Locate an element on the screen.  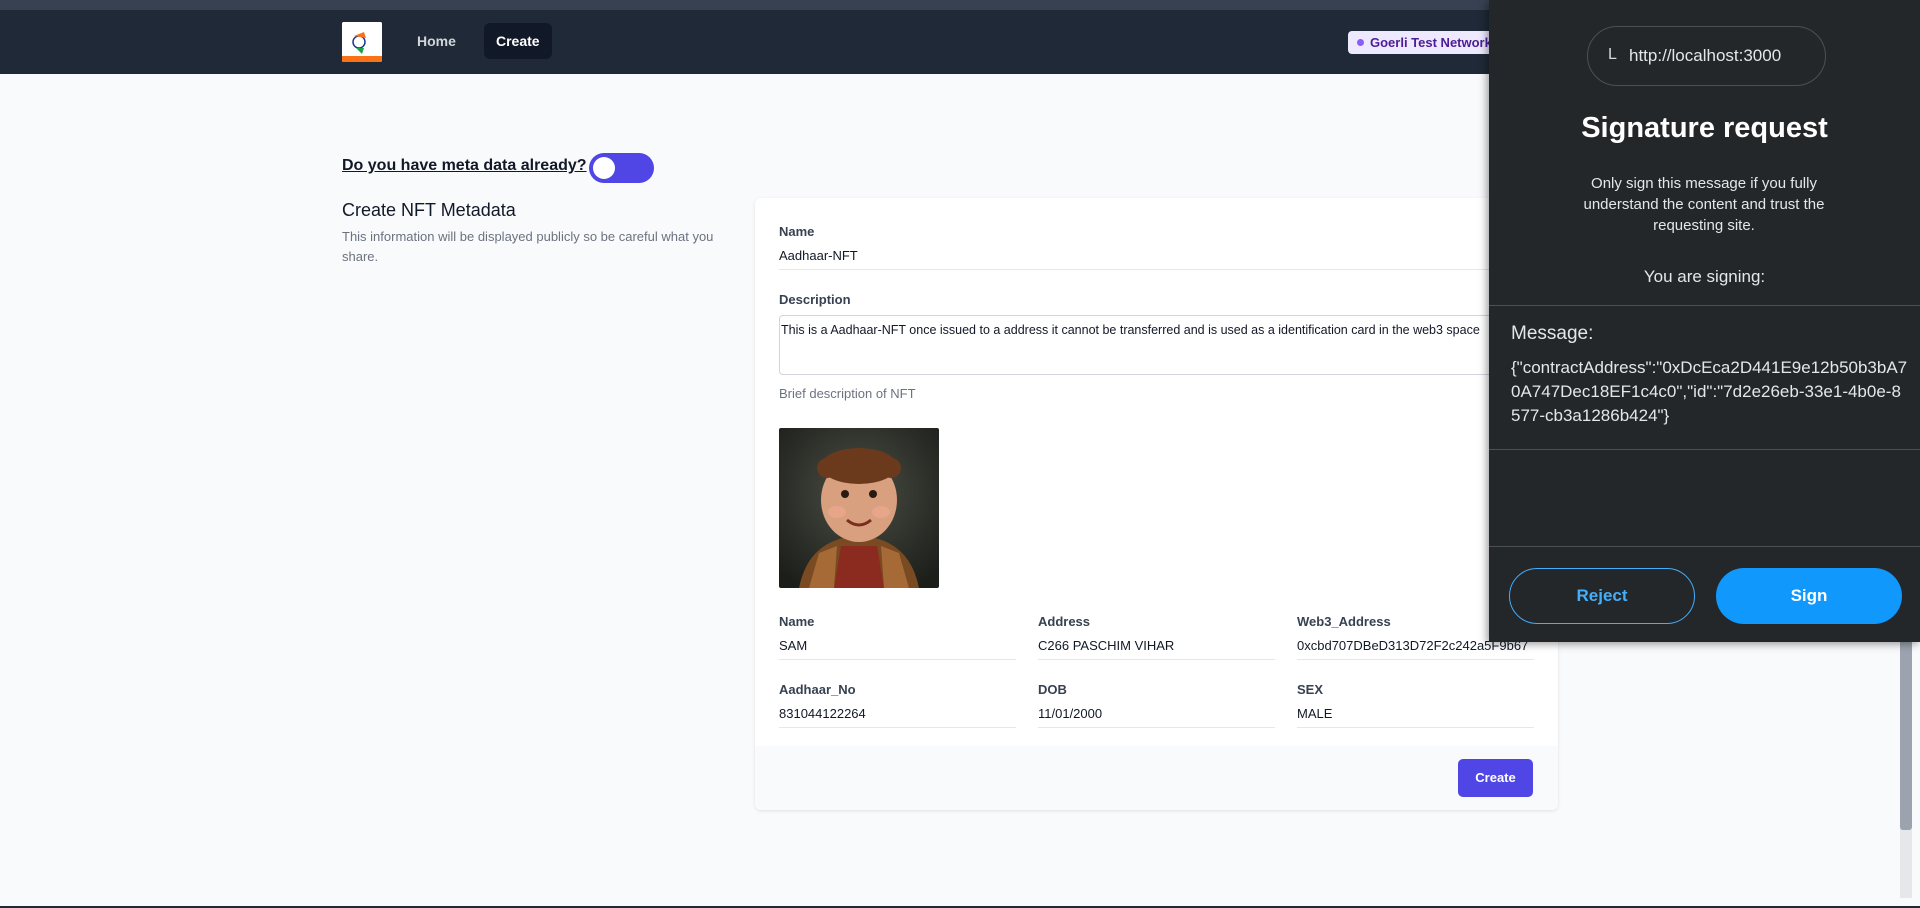
reject-button: Reject is located at coordinates (1602, 596).